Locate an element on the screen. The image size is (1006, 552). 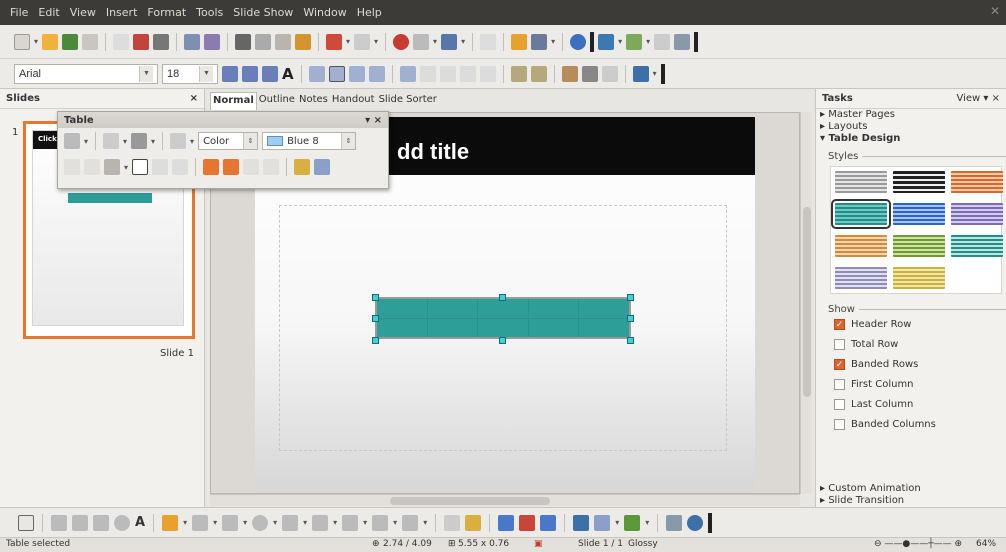
character-icon is located at coordinates (518, 73).